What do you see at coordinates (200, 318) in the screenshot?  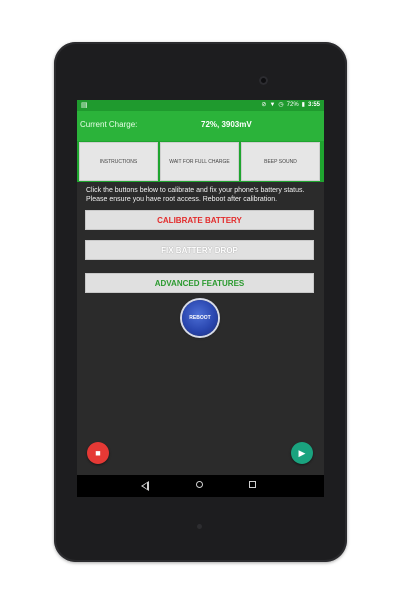 I see `reboot-button: REBOOT` at bounding box center [200, 318].